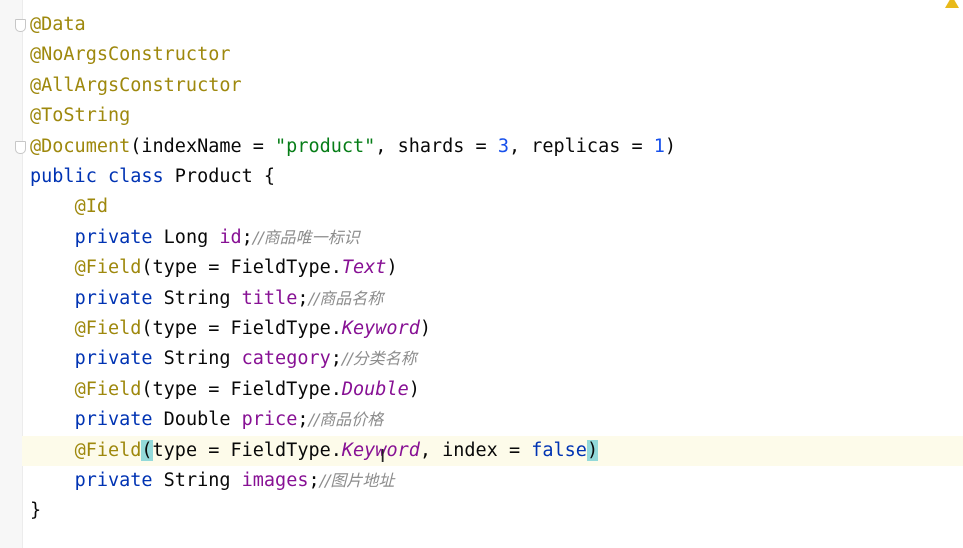 Image resolution: width=963 pixels, height=548 pixels. What do you see at coordinates (147, 450) in the screenshot?
I see `code-token: (` at bounding box center [147, 450].